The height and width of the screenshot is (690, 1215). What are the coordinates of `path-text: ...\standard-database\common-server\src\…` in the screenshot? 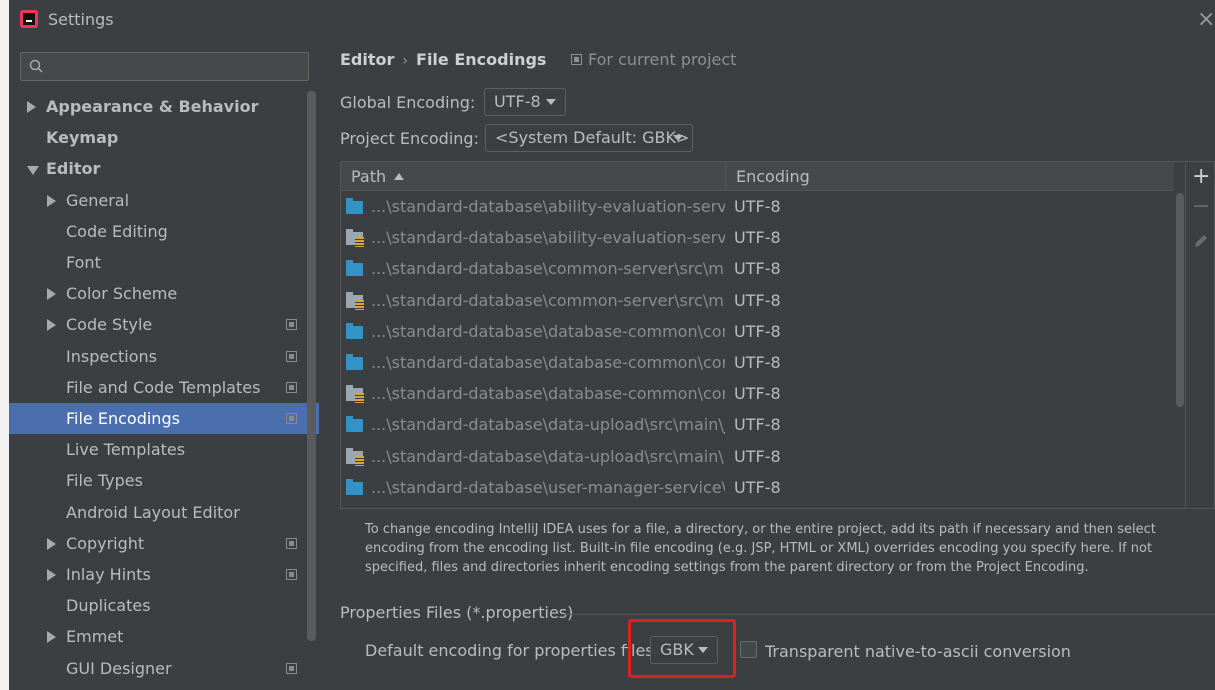 It's located at (548, 268).